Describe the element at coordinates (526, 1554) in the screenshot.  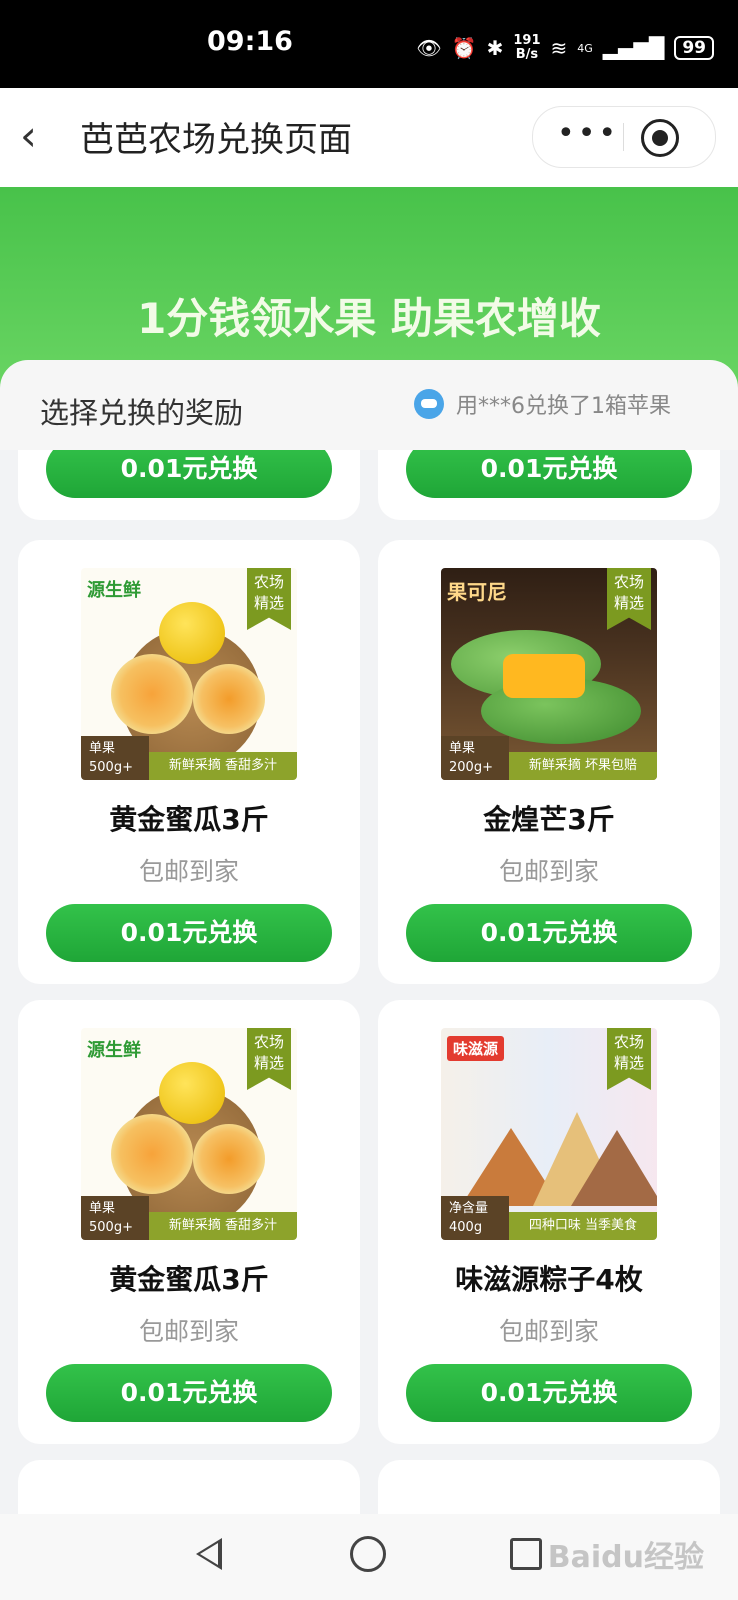
I see `nav-recent-icon` at that location.